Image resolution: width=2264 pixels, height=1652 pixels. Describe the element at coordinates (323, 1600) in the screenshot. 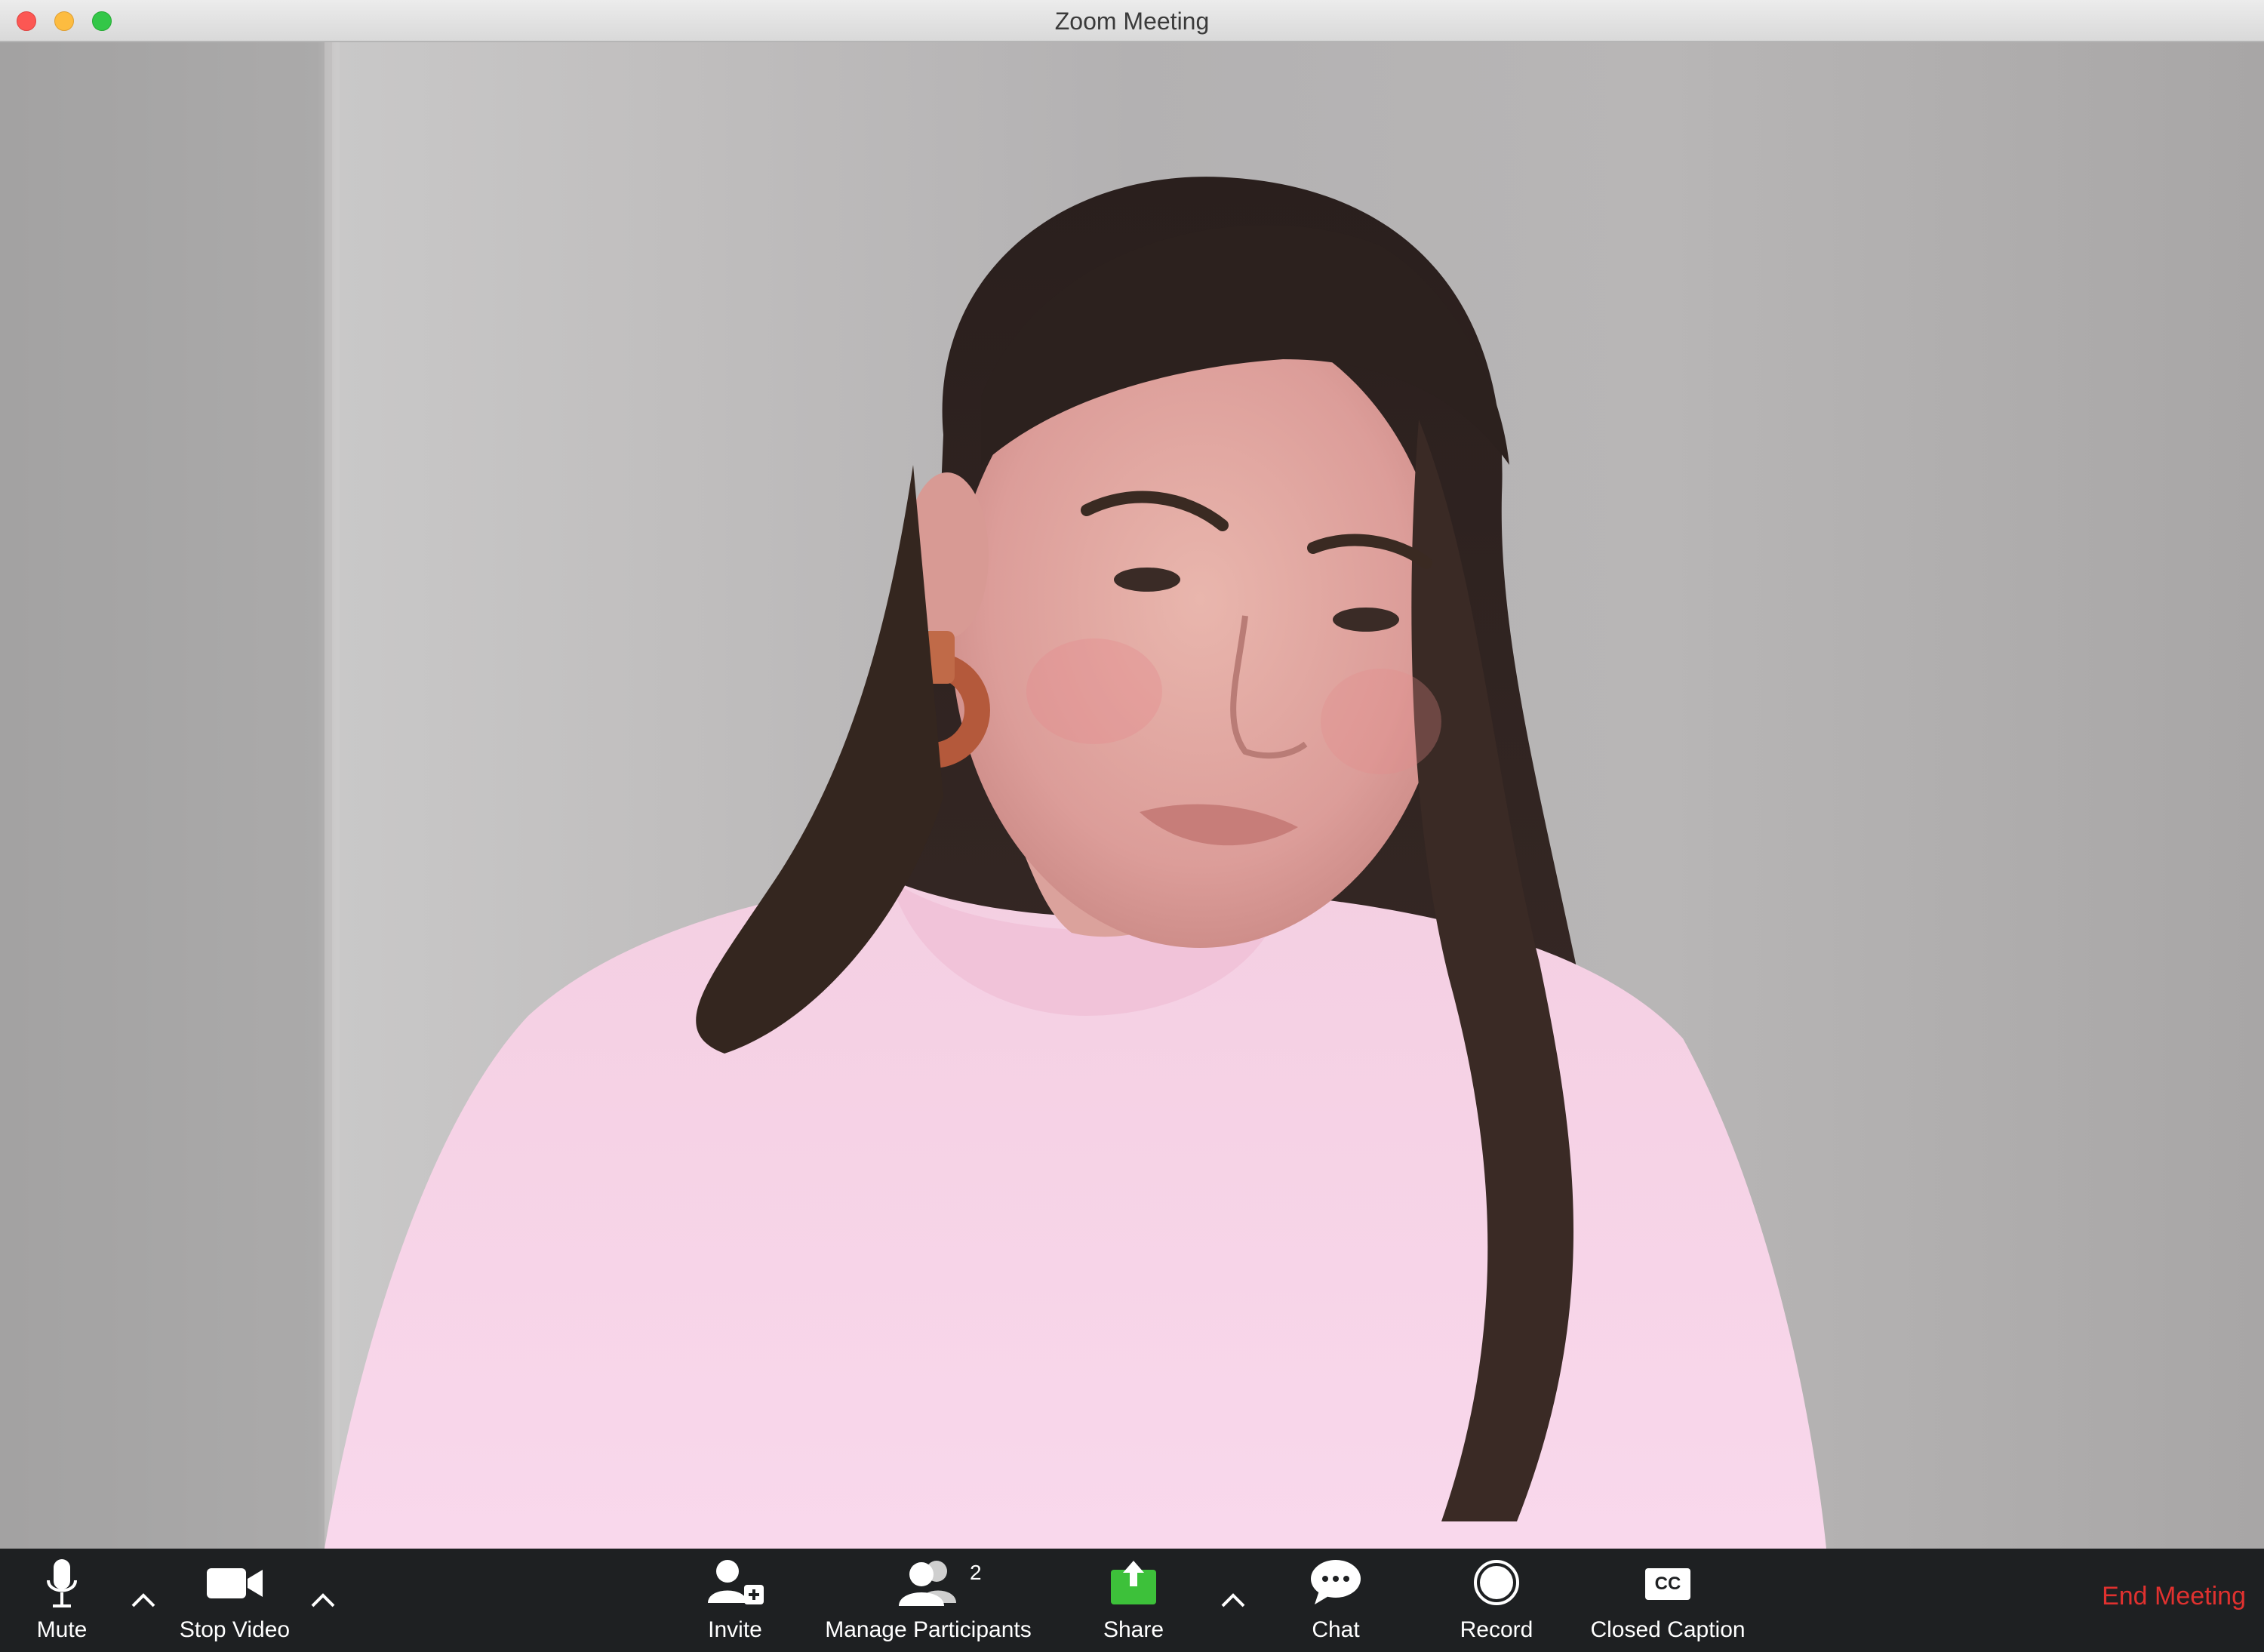

I see `video-options-chevron-up-icon` at that location.